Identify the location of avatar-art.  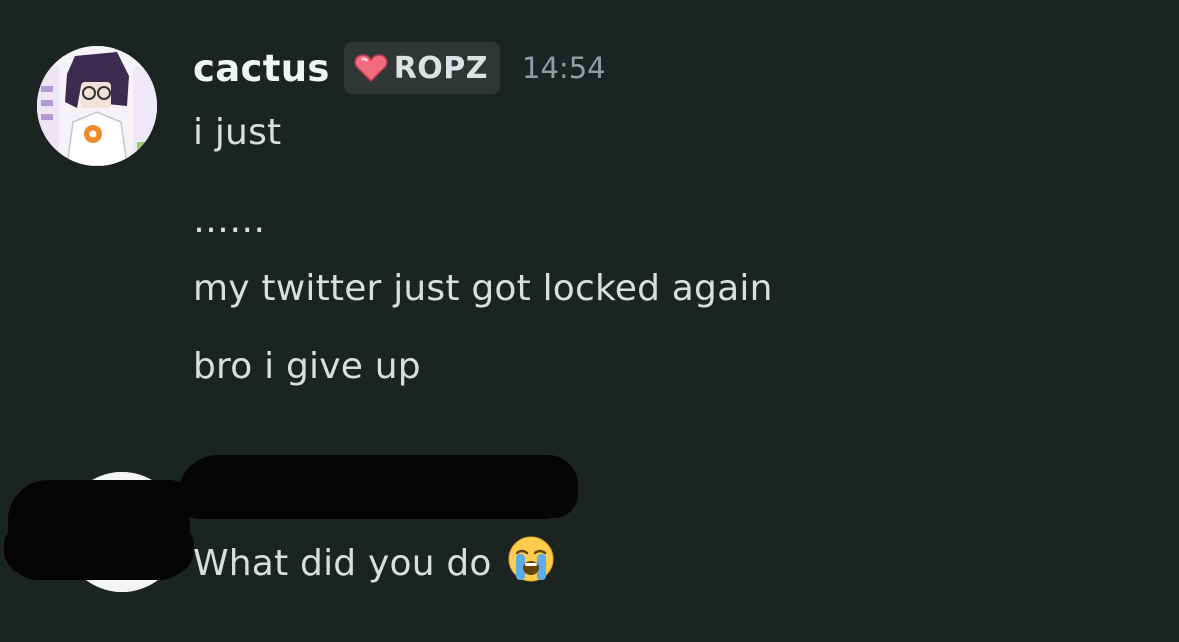
(97, 106).